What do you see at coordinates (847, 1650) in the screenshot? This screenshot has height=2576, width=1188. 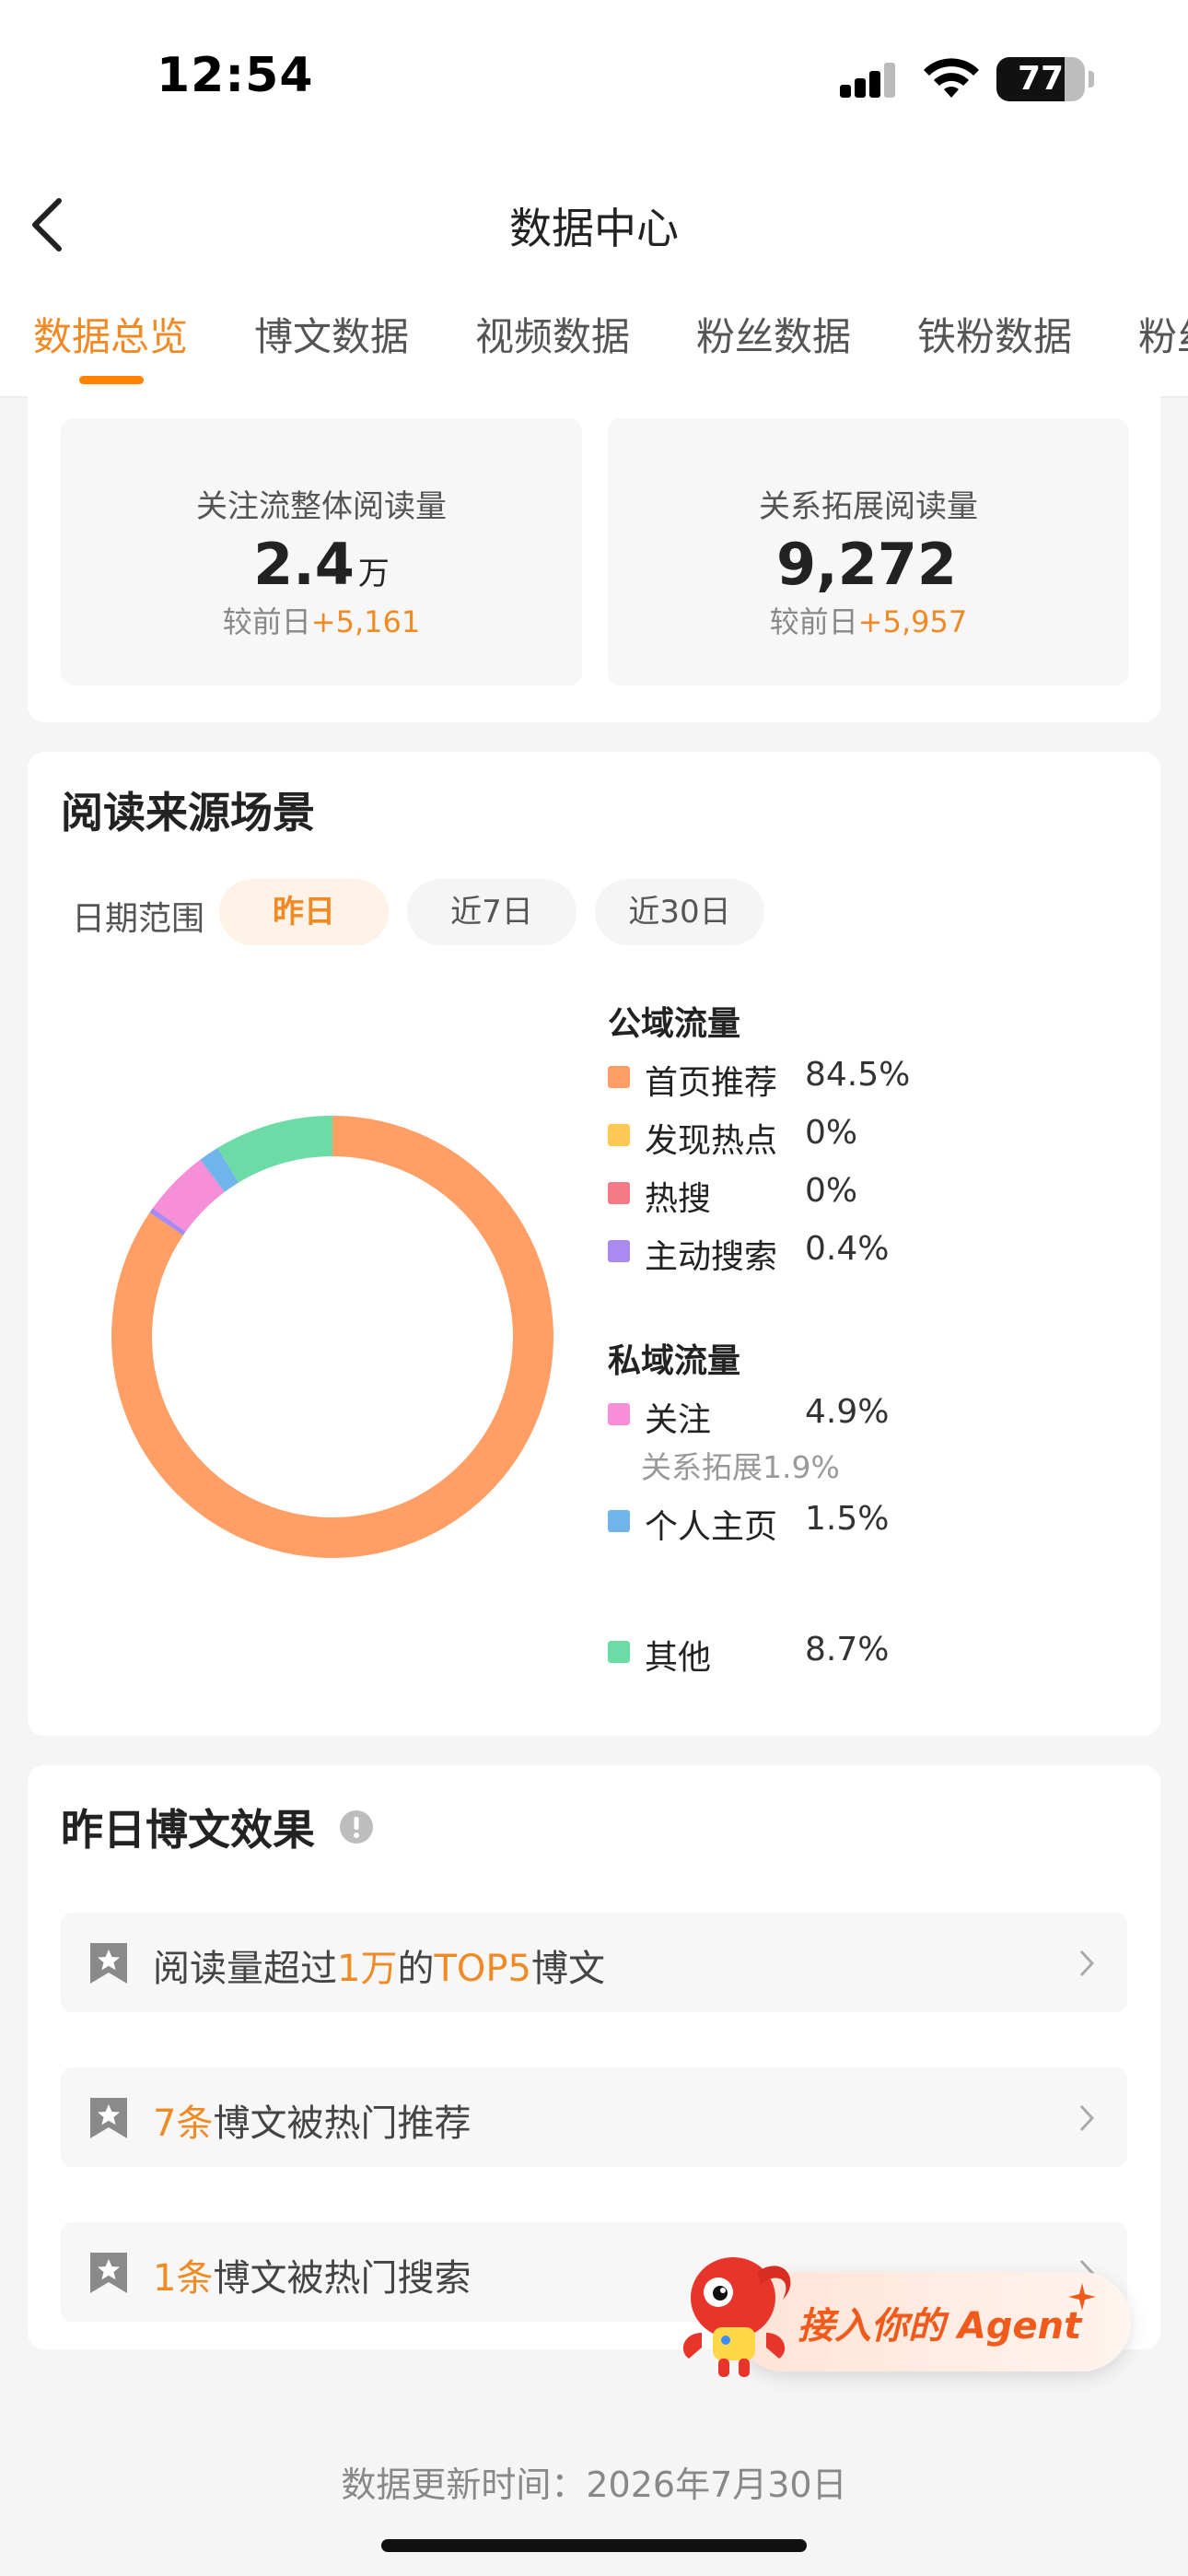 I see `legend-value: 8.7%` at bounding box center [847, 1650].